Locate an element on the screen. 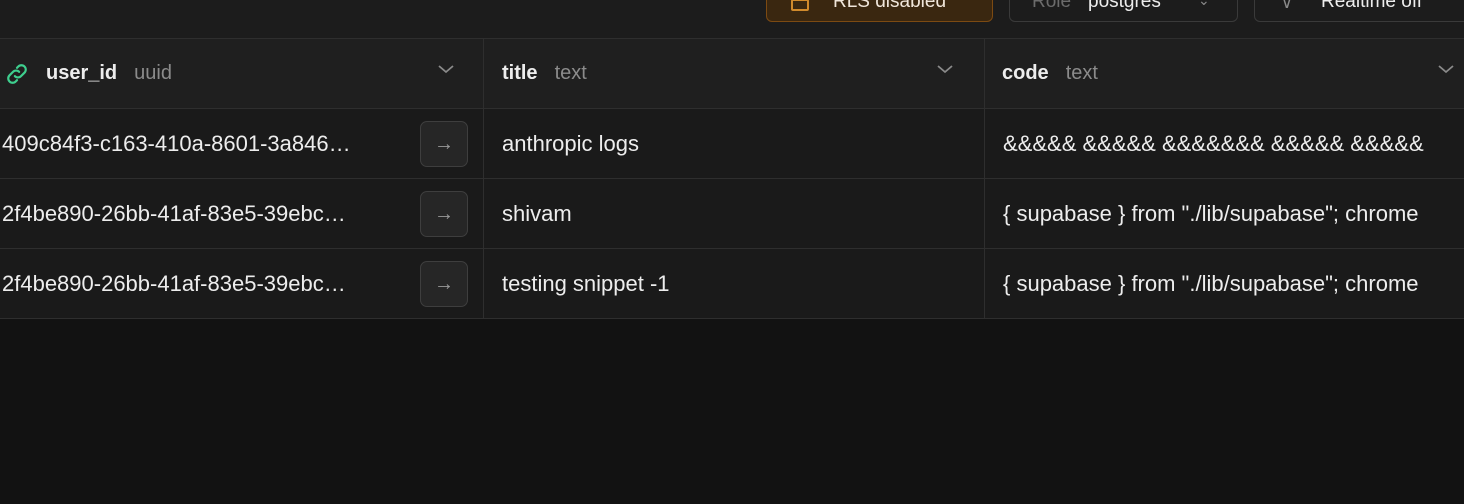 The image size is (1464, 504). column-header-title: title text is located at coordinates (735, 73).